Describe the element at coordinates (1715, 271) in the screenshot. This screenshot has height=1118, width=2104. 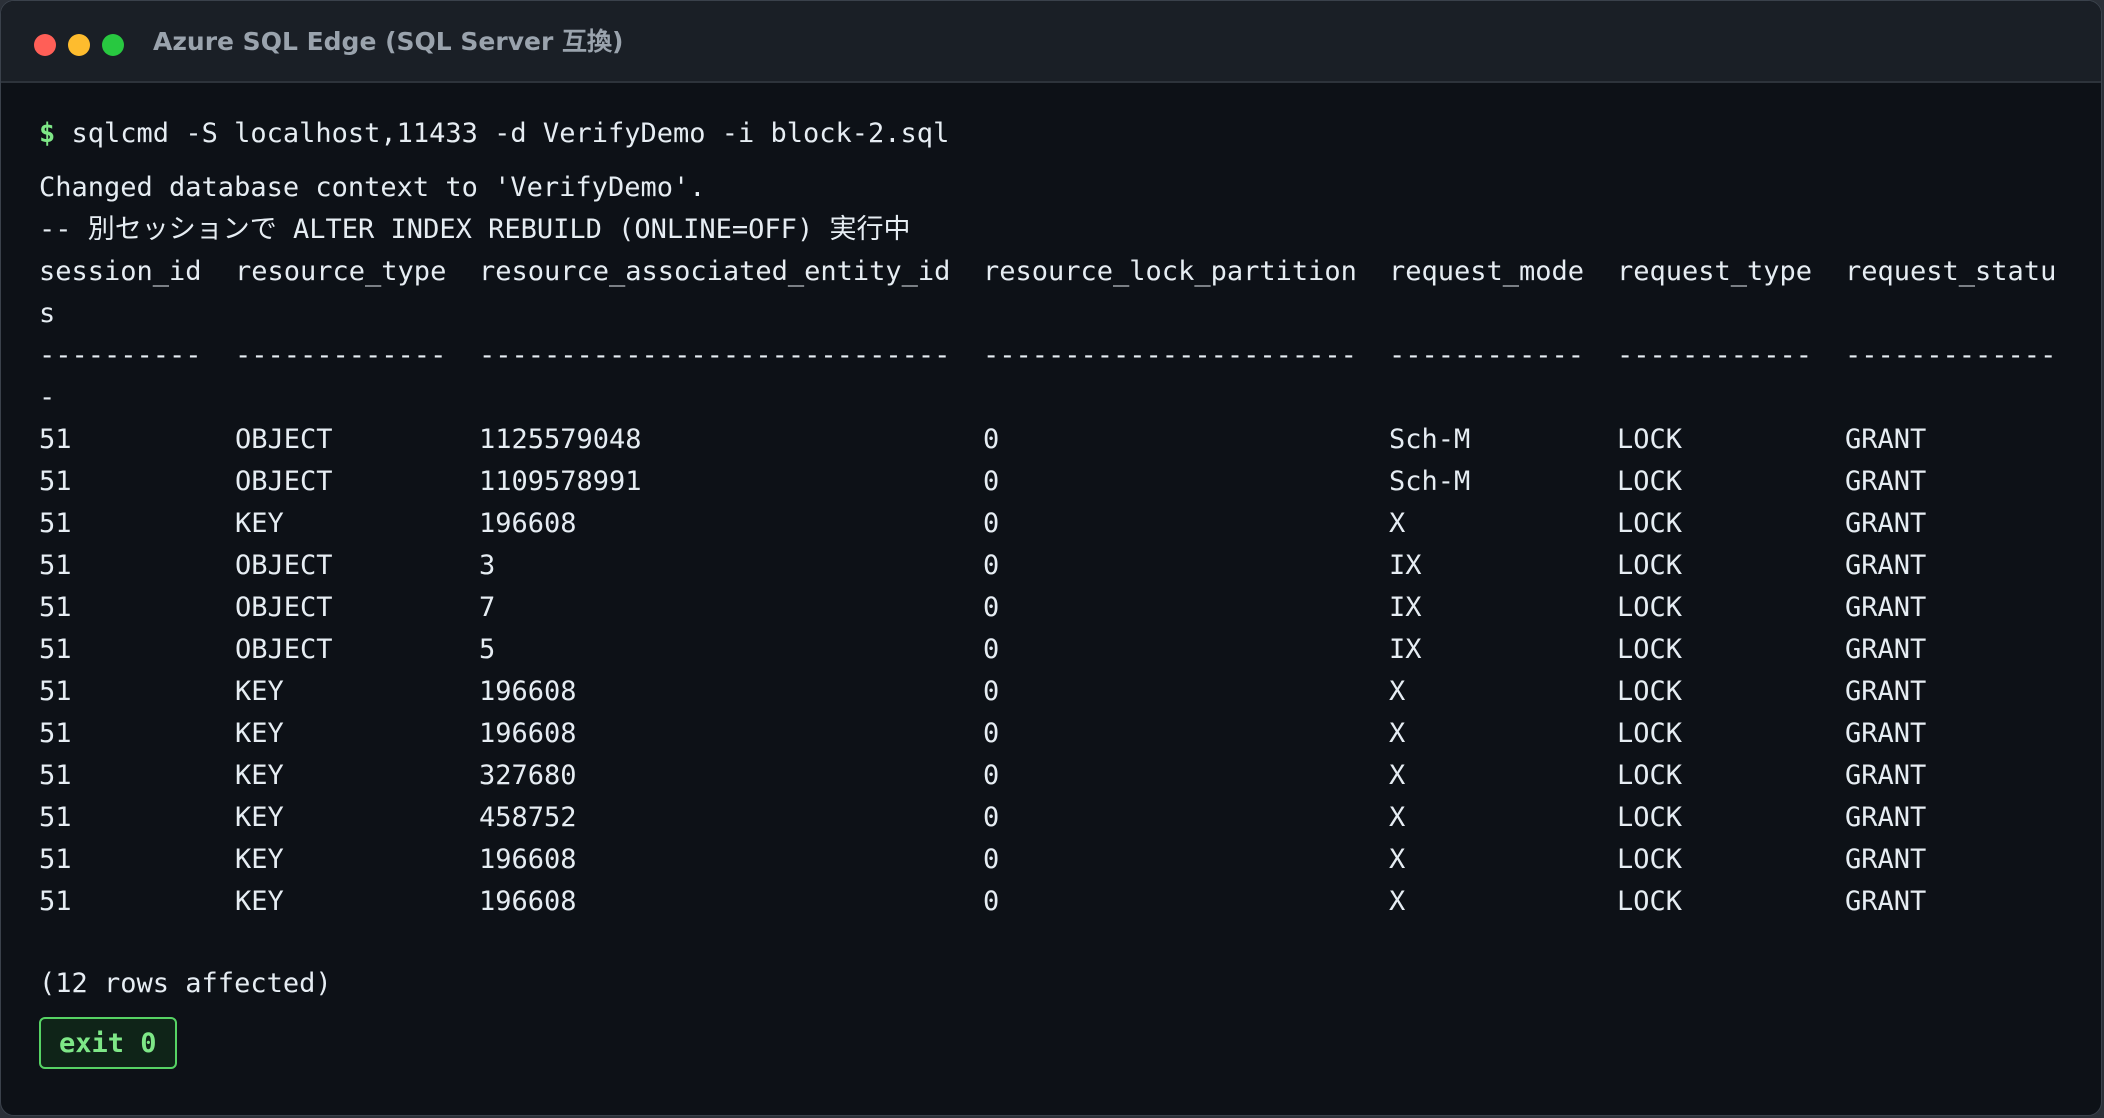
I see `column-header: request_type` at that location.